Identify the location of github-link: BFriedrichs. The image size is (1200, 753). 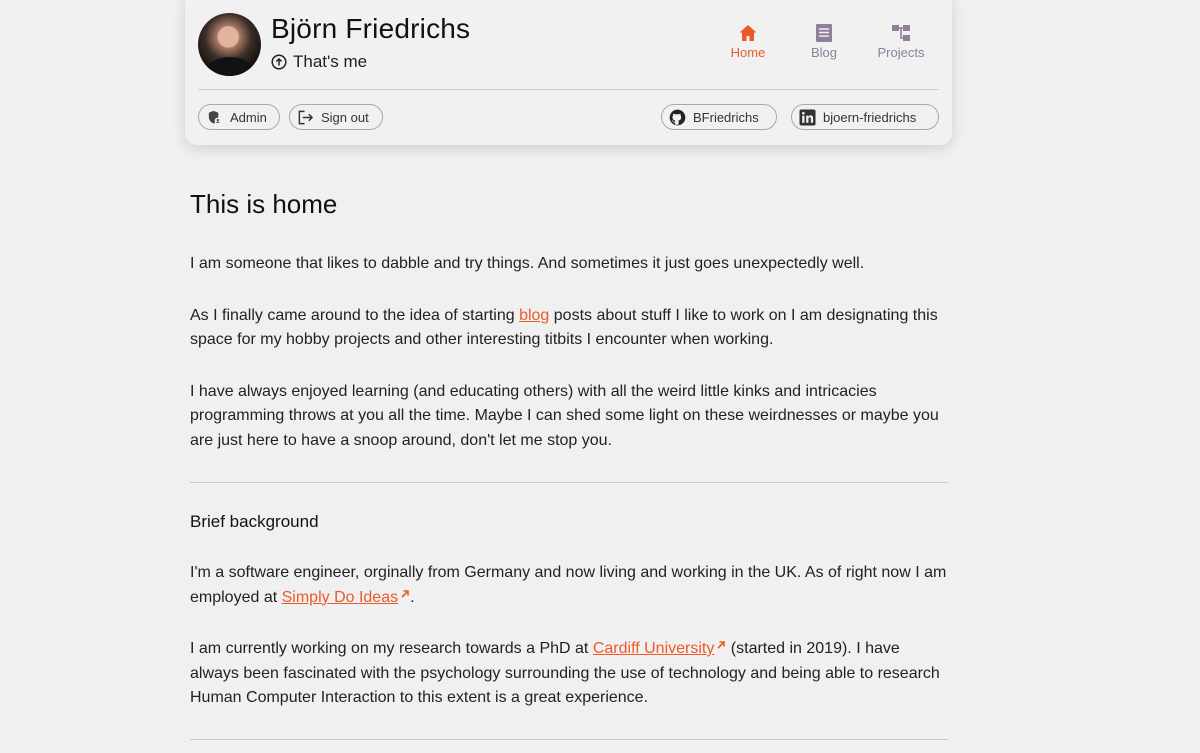
(719, 117).